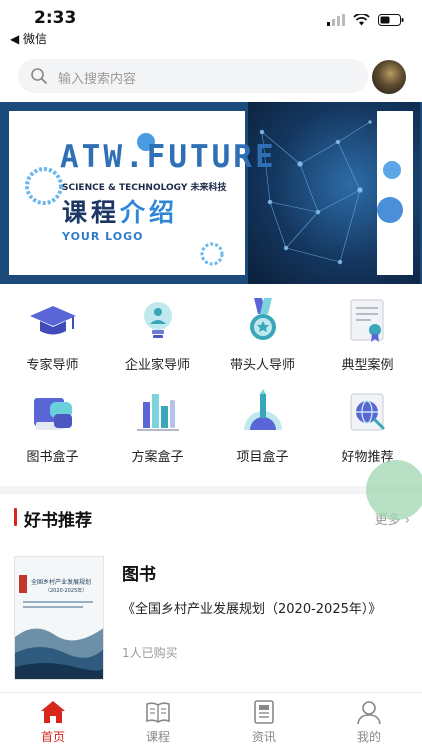  What do you see at coordinates (263, 409) in the screenshot?
I see `pencil-dome-icon` at bounding box center [263, 409].